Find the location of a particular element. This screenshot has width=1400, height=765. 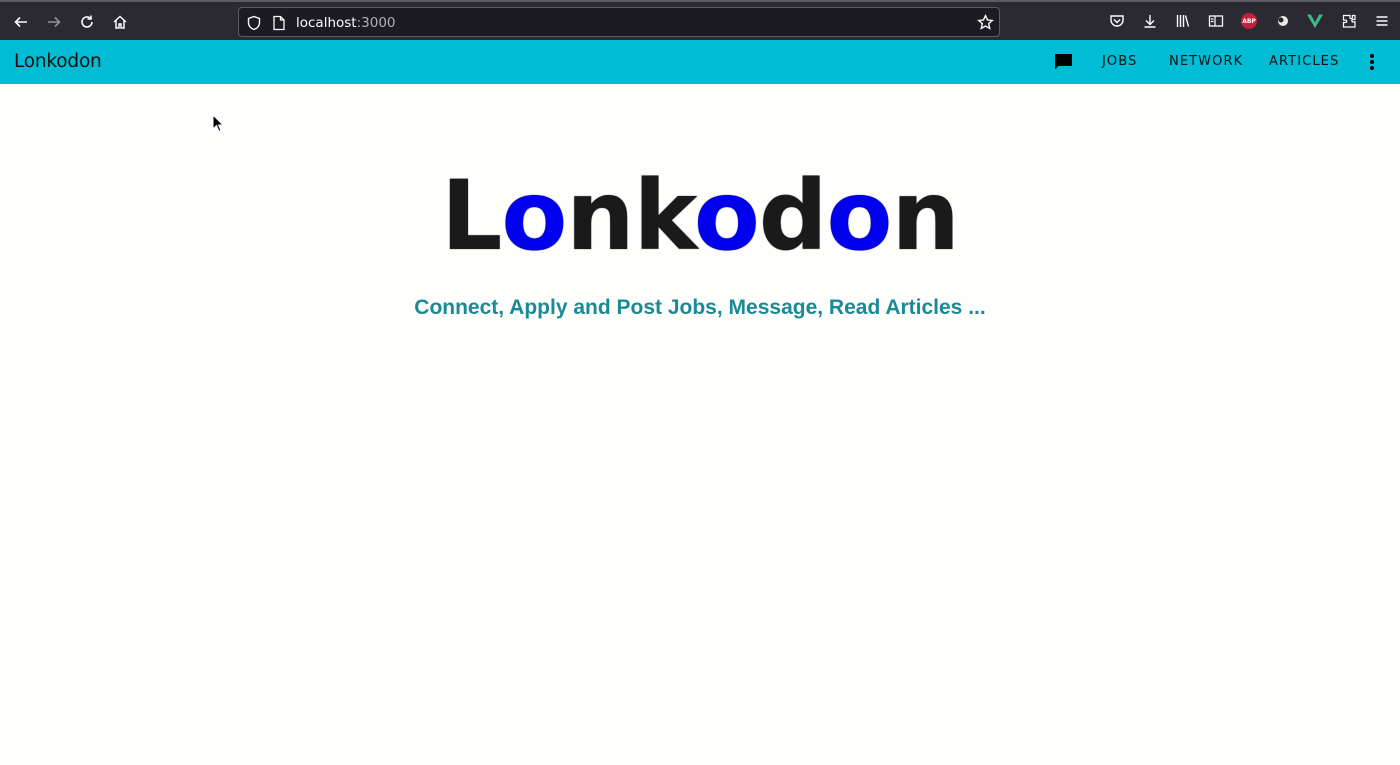

forward-icon is located at coordinates (54, 22).